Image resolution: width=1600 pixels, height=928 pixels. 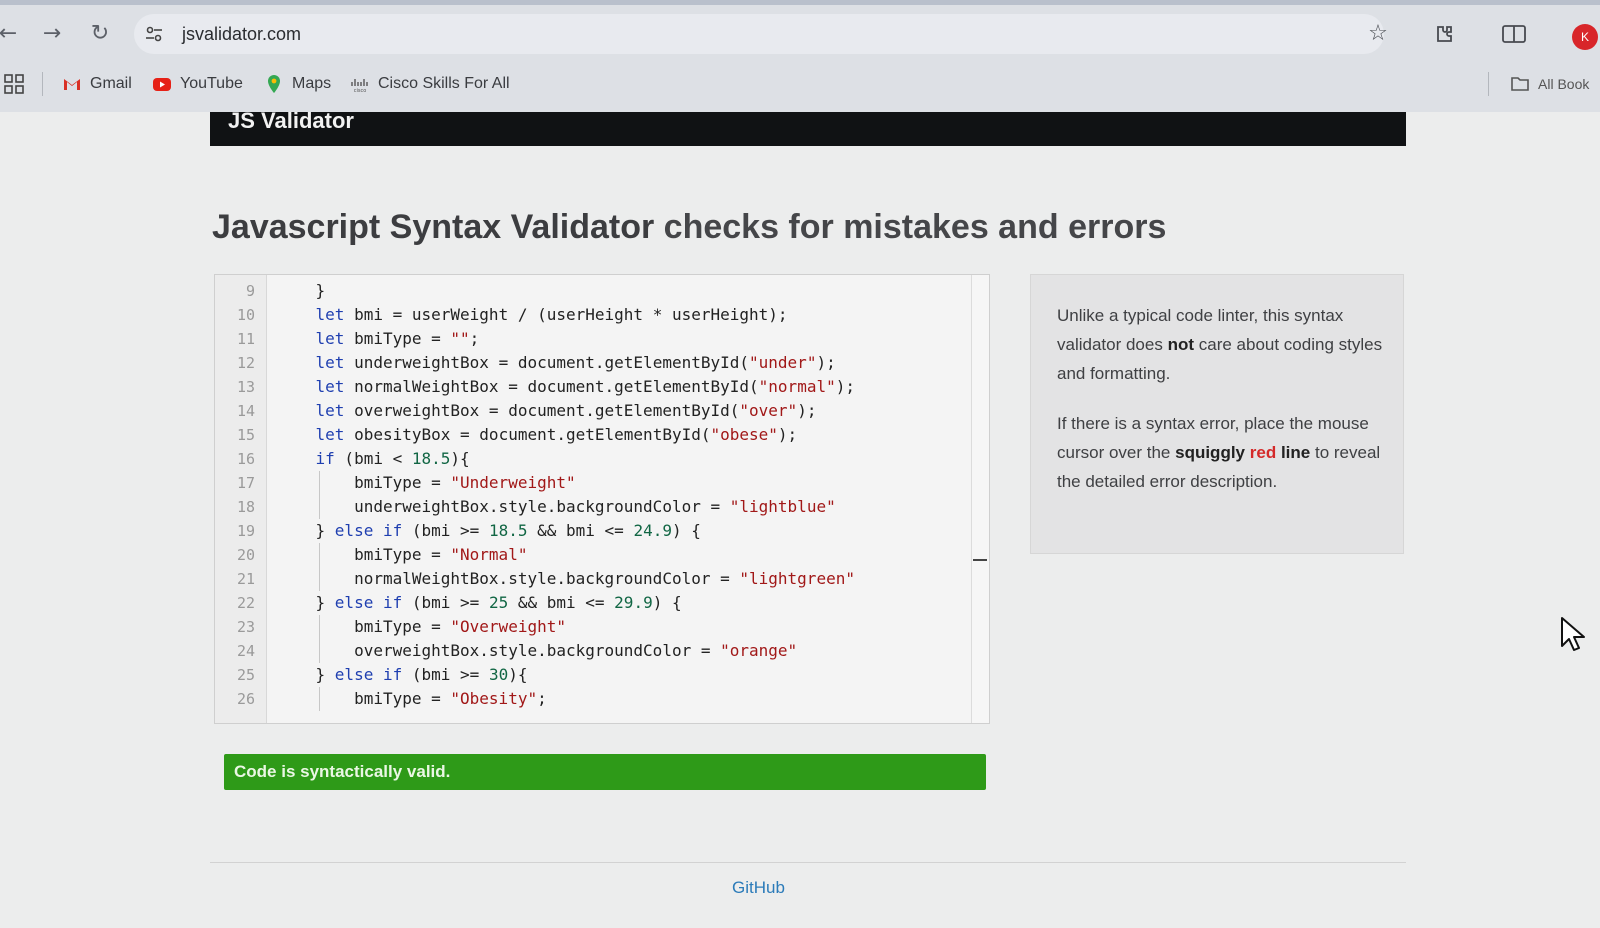 What do you see at coordinates (1514, 34) in the screenshot?
I see `reading-mode-icon` at bounding box center [1514, 34].